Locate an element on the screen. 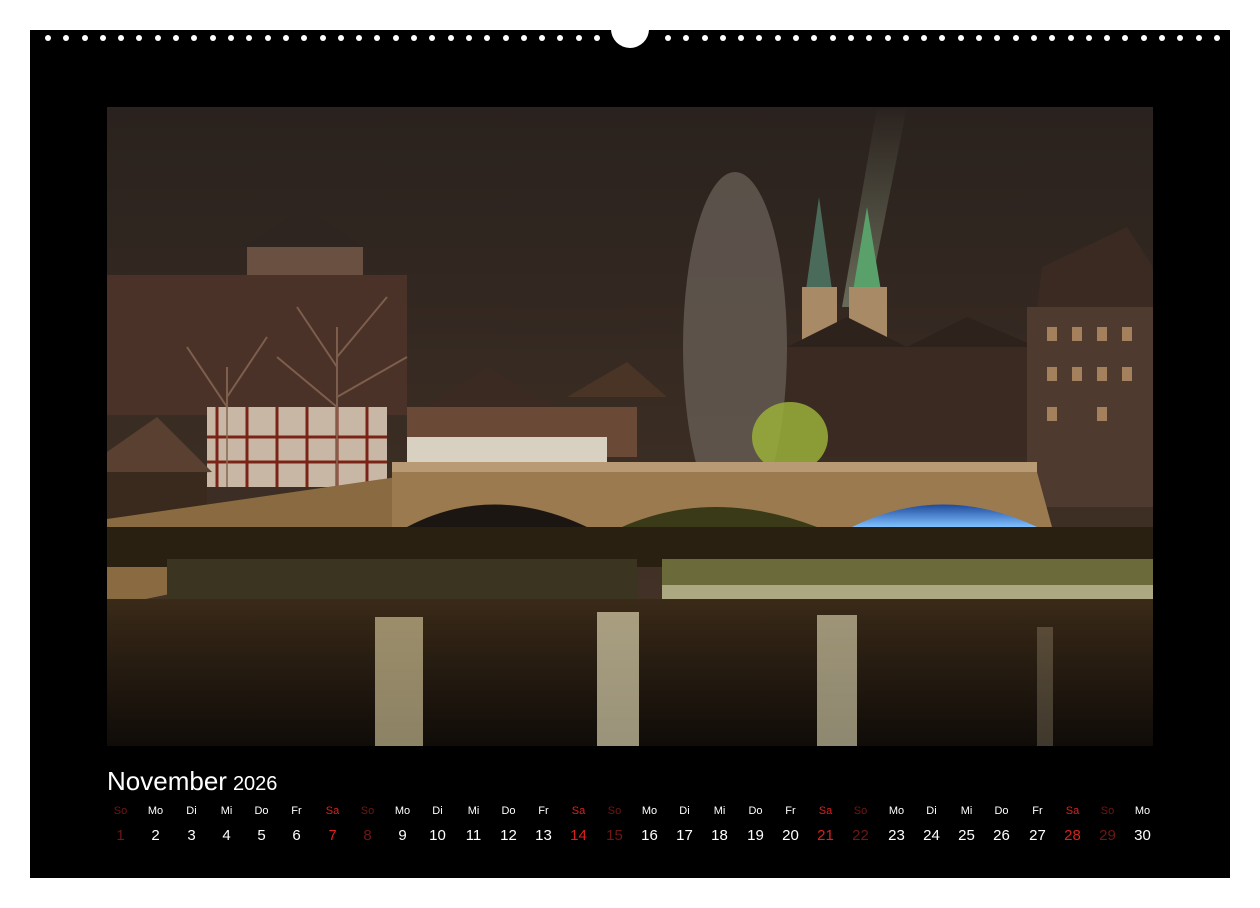 The width and height of the screenshot is (1260, 908). day-number: 15 is located at coordinates (614, 835).